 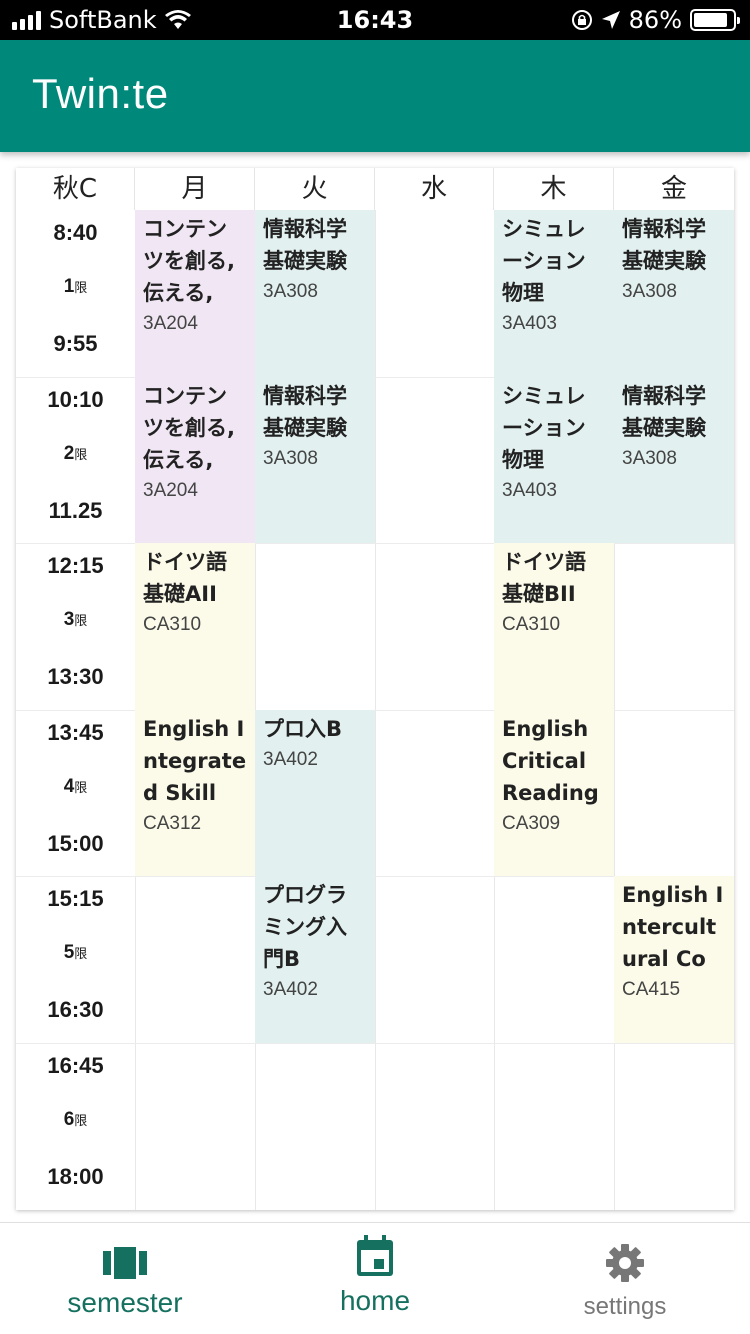 I want to click on battery-percent: 86%, so click(x=655, y=20).